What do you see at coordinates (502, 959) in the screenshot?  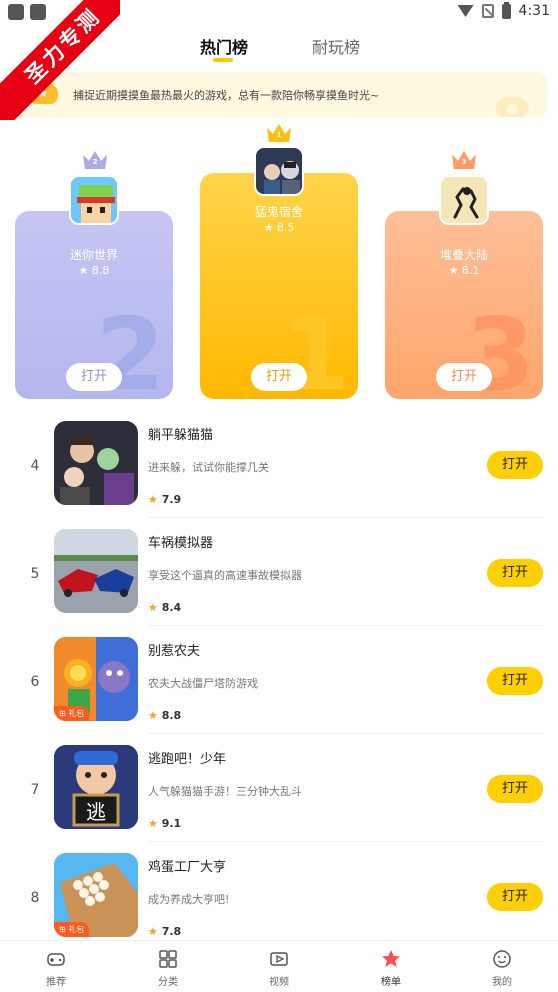 I see `smiley-icon` at bounding box center [502, 959].